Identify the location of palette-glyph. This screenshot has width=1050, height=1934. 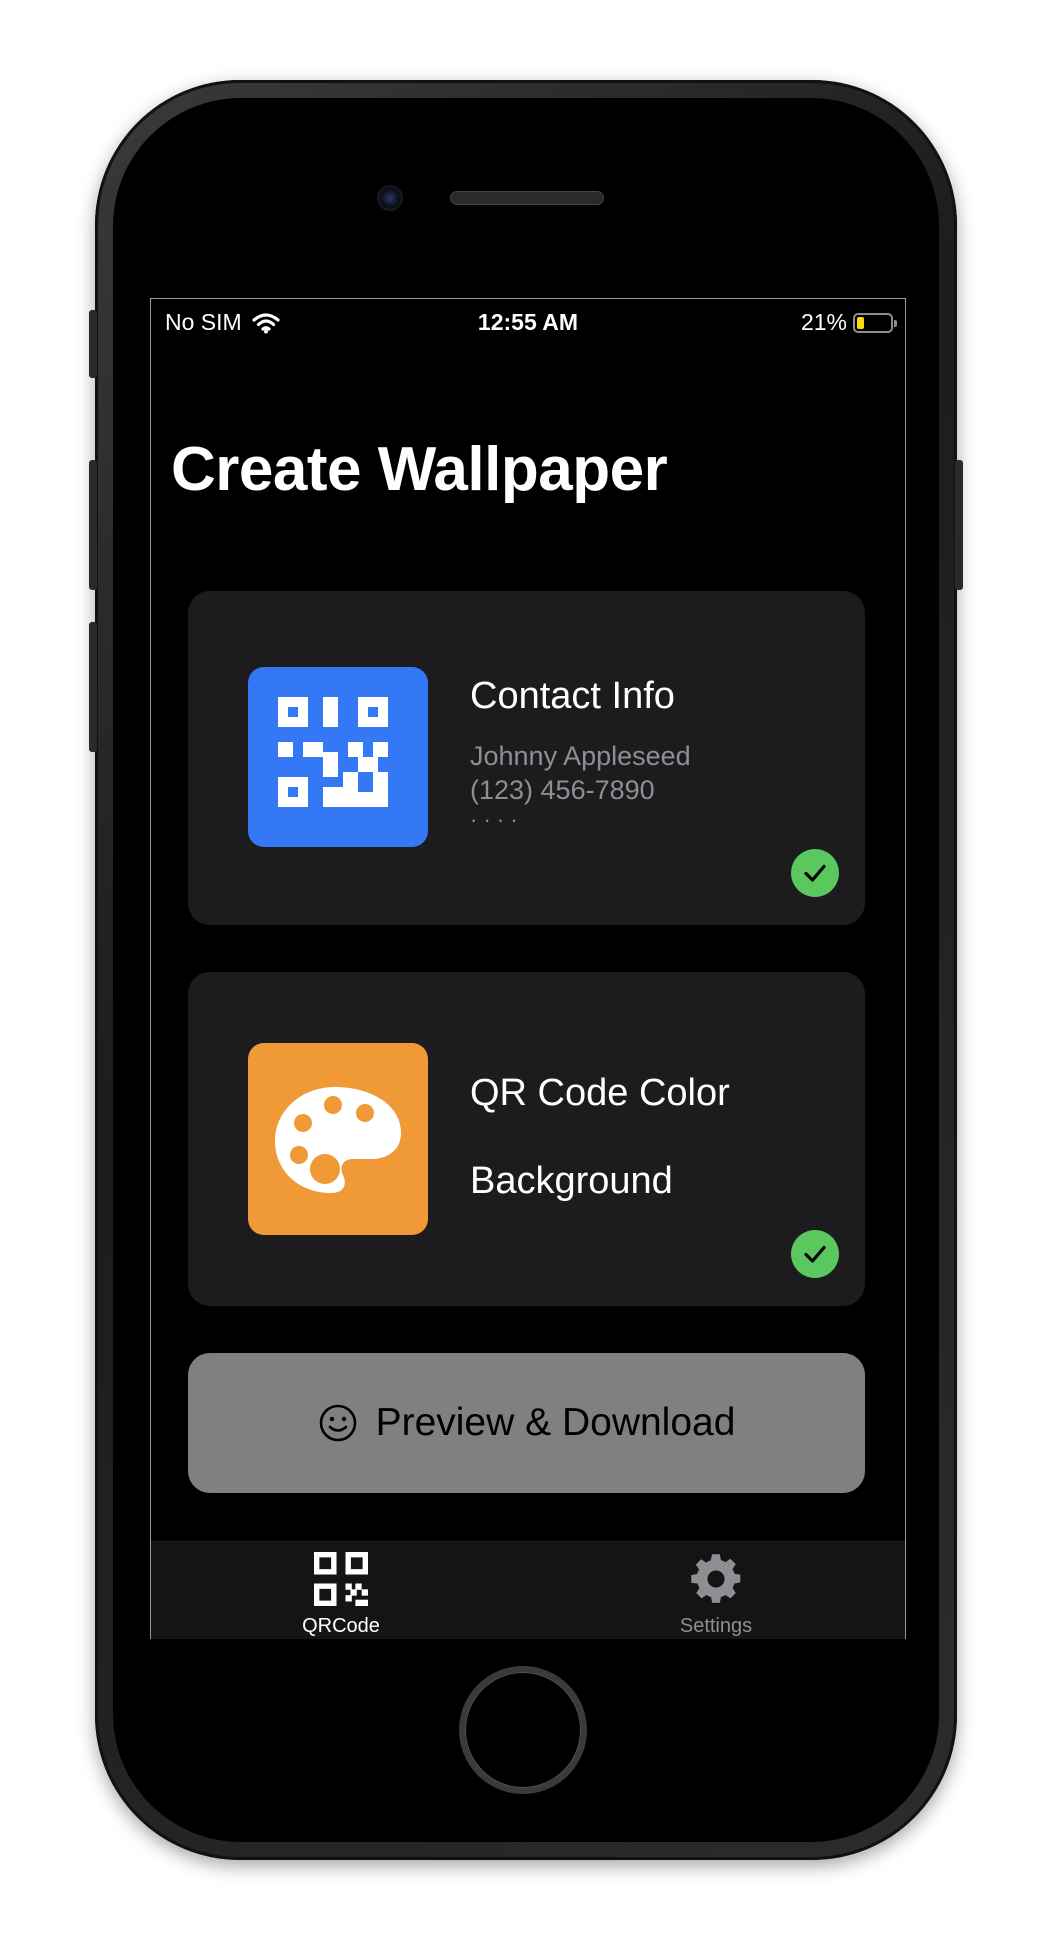
(338, 1140).